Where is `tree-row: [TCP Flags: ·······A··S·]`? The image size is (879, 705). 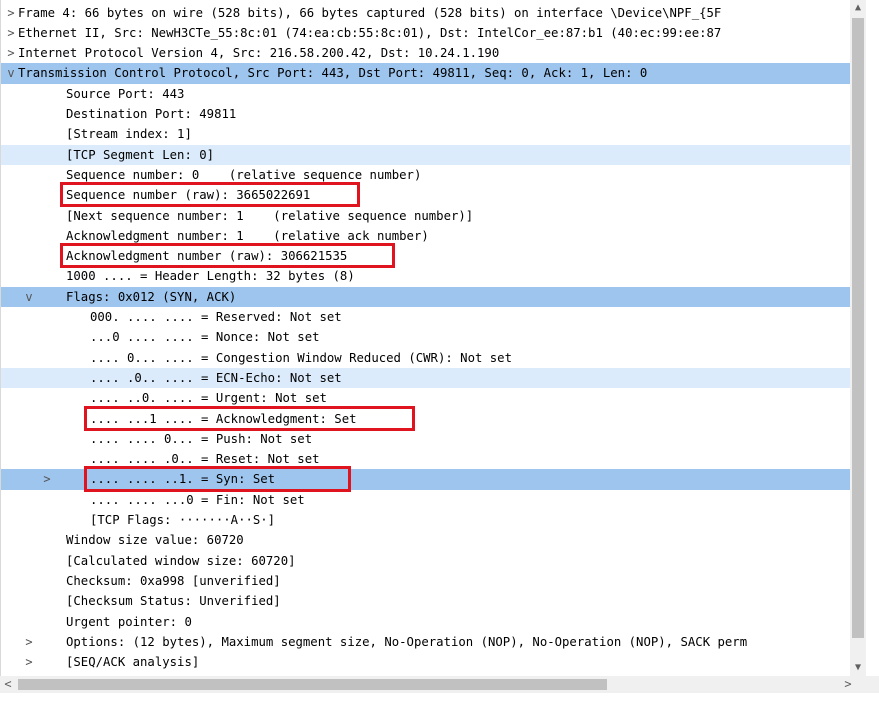
tree-row: [TCP Flags: ·······A··S·] is located at coordinates (432, 520).